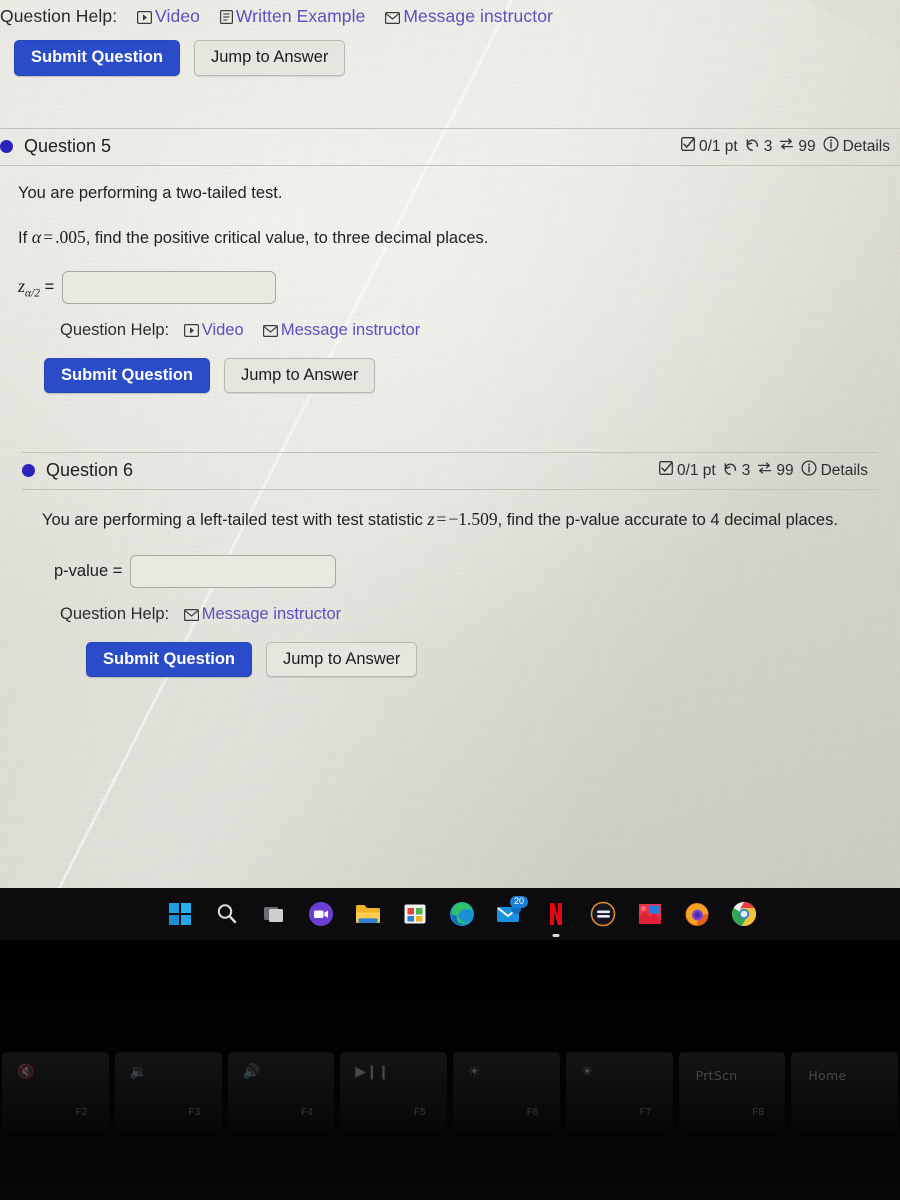  I want to click on z-symbol-6: z, so click(431, 519).